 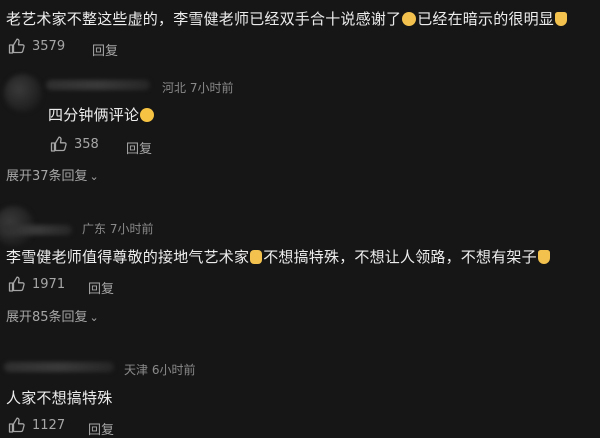 I want to click on expand-replies-label: 展开37条回复, so click(x=47, y=176).